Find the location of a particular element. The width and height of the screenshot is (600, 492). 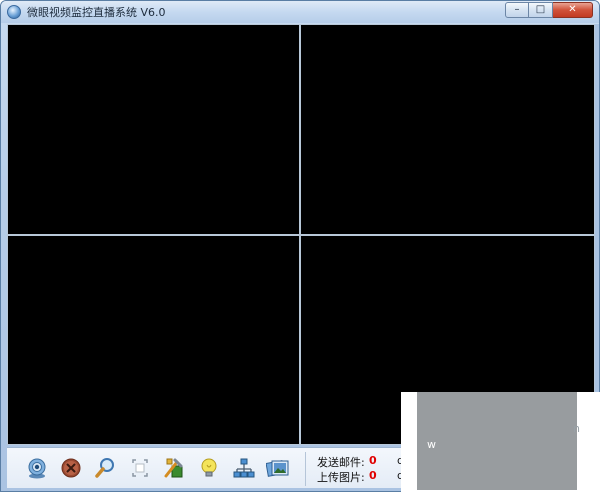

watermark-overlay: w n is located at coordinates (500, 442).